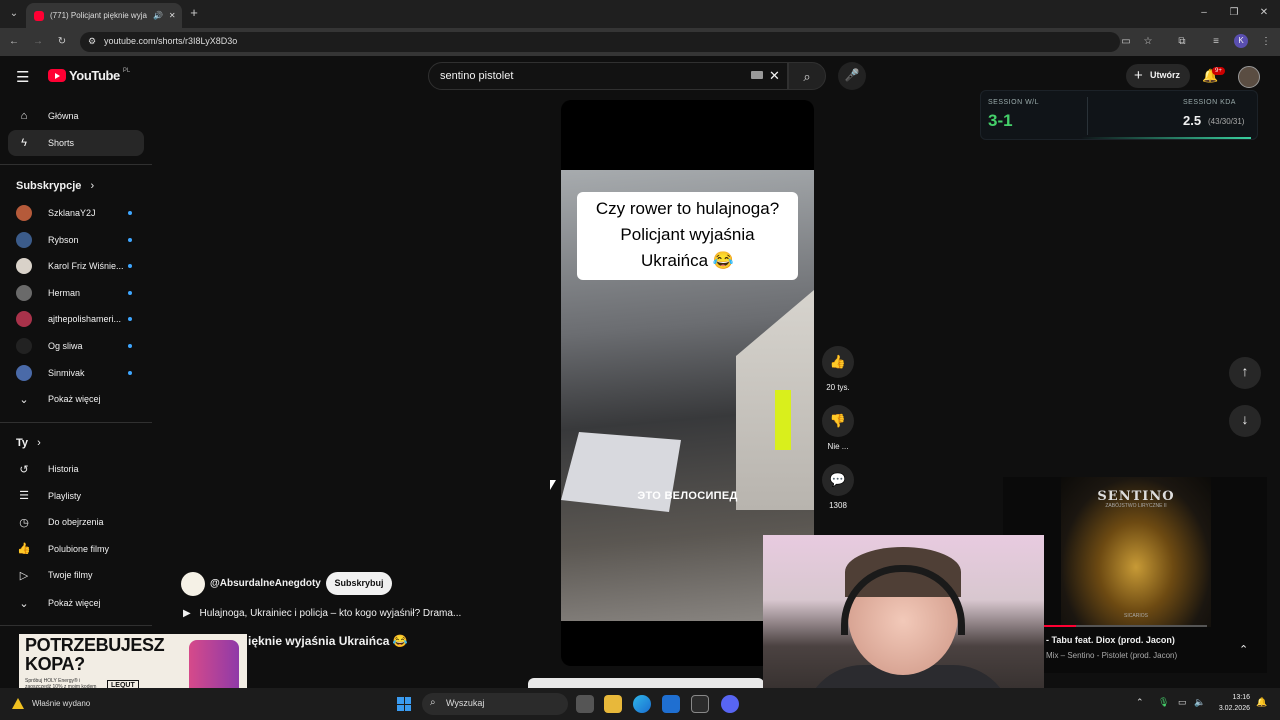 The width and height of the screenshot is (1280, 720). I want to click on sidebar-item-like: 👍 Polubione filmy, so click(76, 549).